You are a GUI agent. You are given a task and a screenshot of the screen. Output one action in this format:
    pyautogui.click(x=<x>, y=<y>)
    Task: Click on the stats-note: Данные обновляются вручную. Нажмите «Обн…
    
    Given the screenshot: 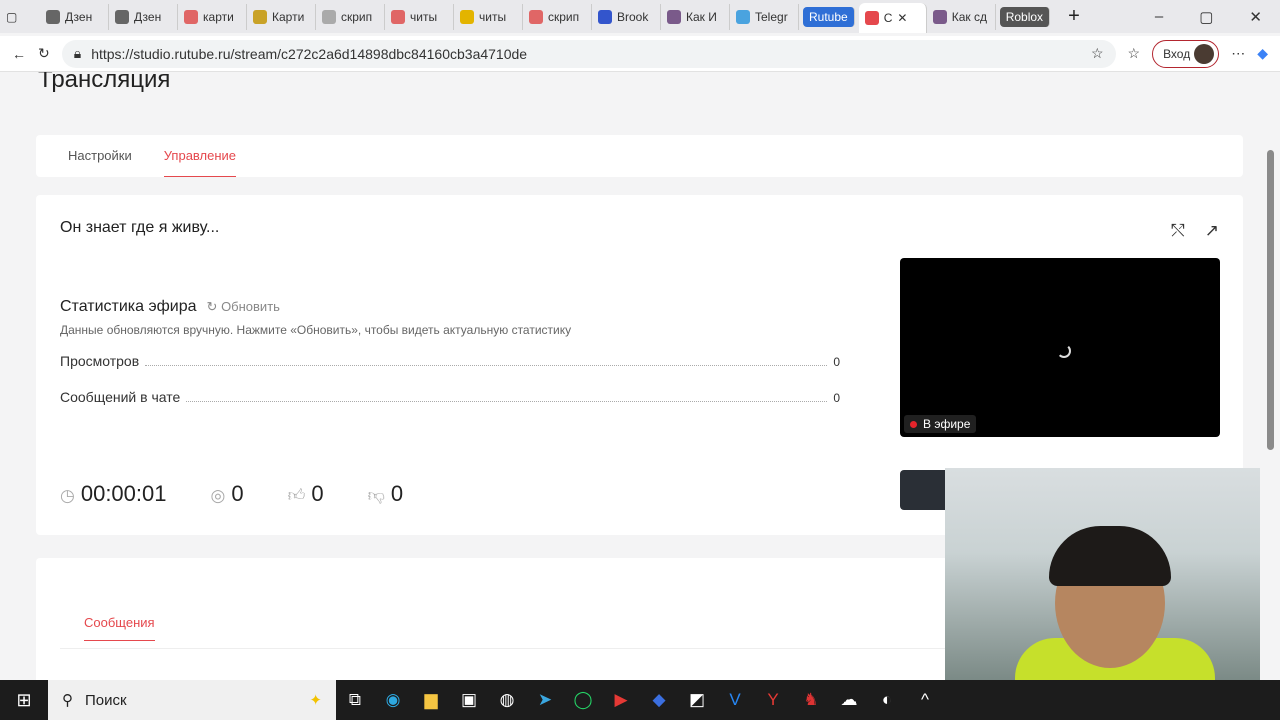 What is the action you would take?
    pyautogui.click(x=316, y=330)
    